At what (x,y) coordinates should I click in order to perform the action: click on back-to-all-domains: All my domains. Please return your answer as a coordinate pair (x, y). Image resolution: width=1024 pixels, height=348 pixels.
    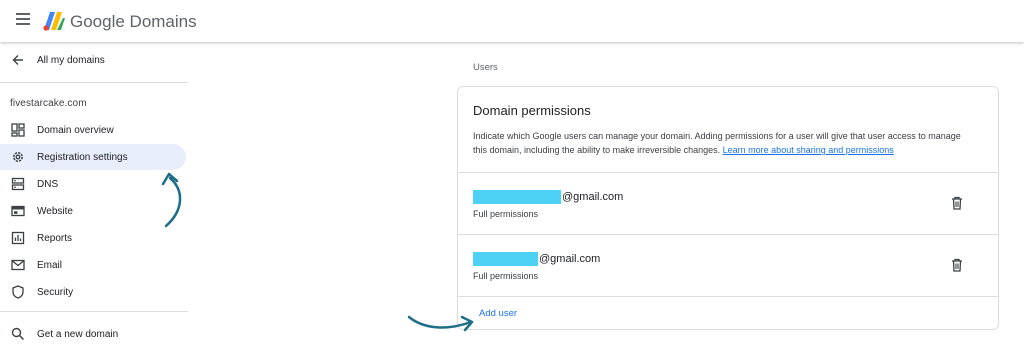
    Looking at the image, I should click on (94, 62).